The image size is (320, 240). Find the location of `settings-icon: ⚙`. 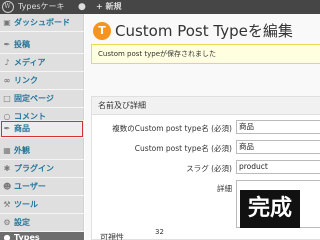

settings-icon: ⚙ is located at coordinates (7, 222).